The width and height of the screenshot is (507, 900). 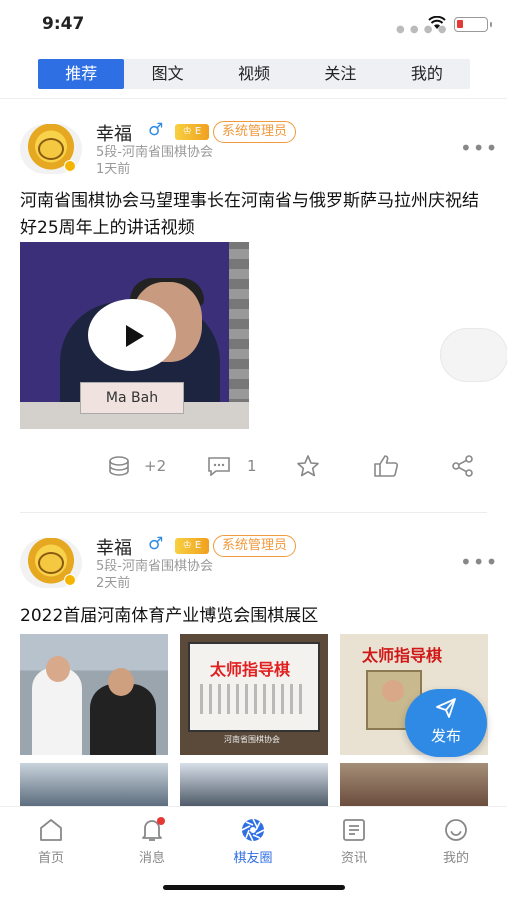 What do you see at coordinates (456, 830) in the screenshot?
I see `profile-icon` at bounding box center [456, 830].